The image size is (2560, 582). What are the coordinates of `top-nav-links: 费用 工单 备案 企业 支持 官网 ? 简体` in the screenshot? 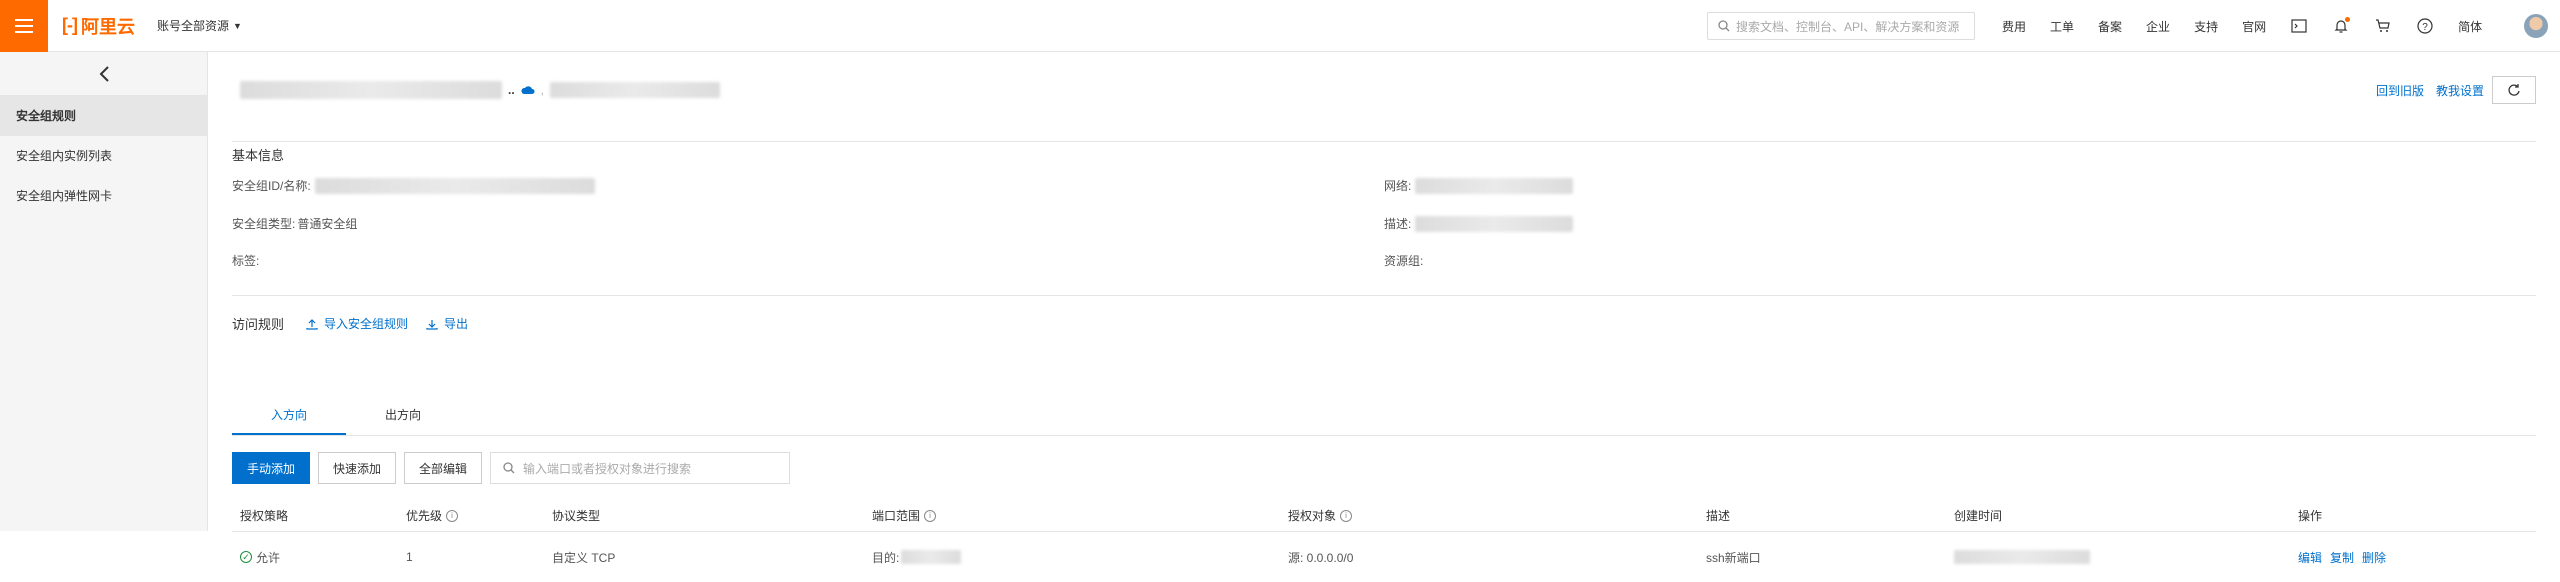 It's located at (2242, 26).